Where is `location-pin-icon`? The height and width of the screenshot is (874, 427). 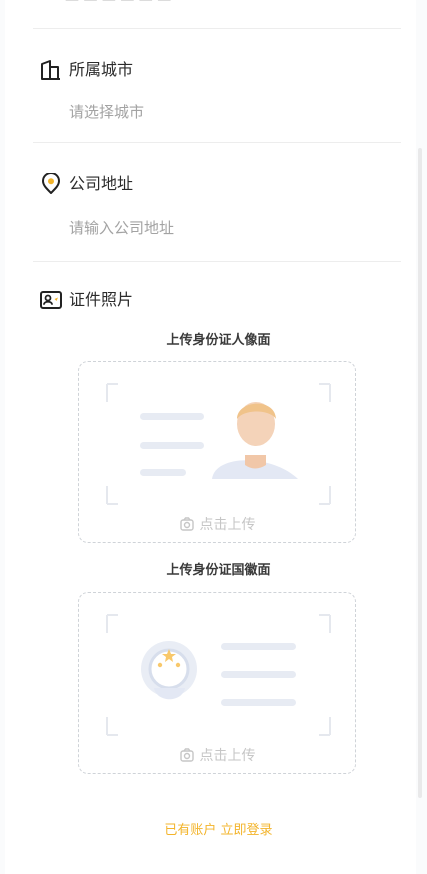 location-pin-icon is located at coordinates (51, 184).